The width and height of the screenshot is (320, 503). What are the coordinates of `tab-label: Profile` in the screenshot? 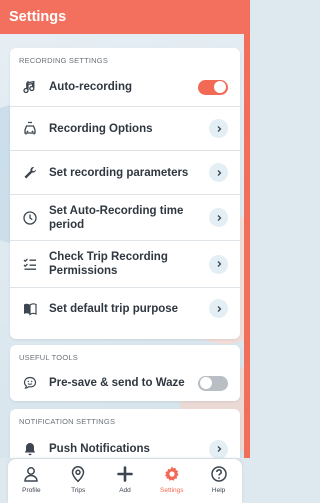 It's located at (31, 490).